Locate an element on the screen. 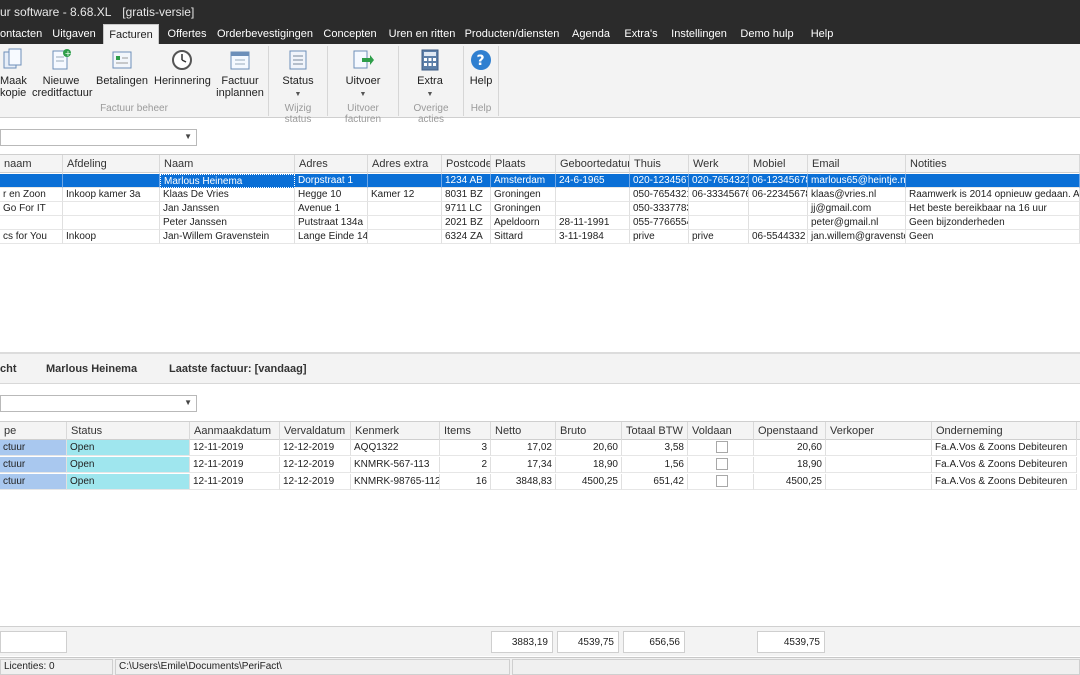 Image resolution: width=1080 pixels, height=675 pixels. col-header: Afdeling is located at coordinates (111, 164).